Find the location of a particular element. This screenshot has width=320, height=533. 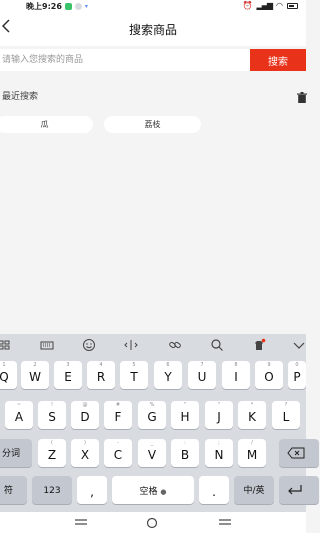

key-label: U is located at coordinates (202, 377).